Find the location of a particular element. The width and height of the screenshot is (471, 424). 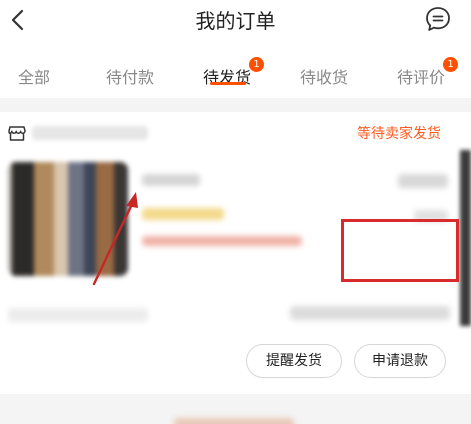

tab-all: 全部 is located at coordinates (34, 76).